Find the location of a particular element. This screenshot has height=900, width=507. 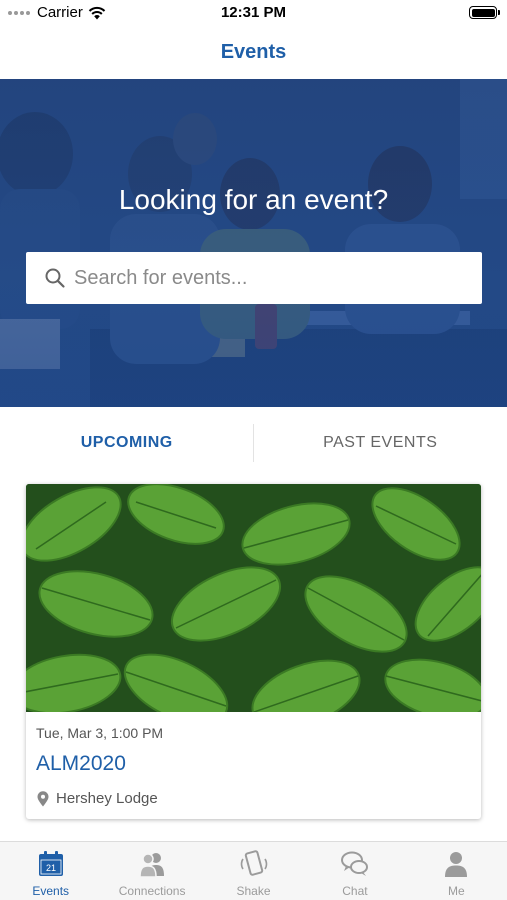

tabbar-shake: Shake is located at coordinates (253, 871).